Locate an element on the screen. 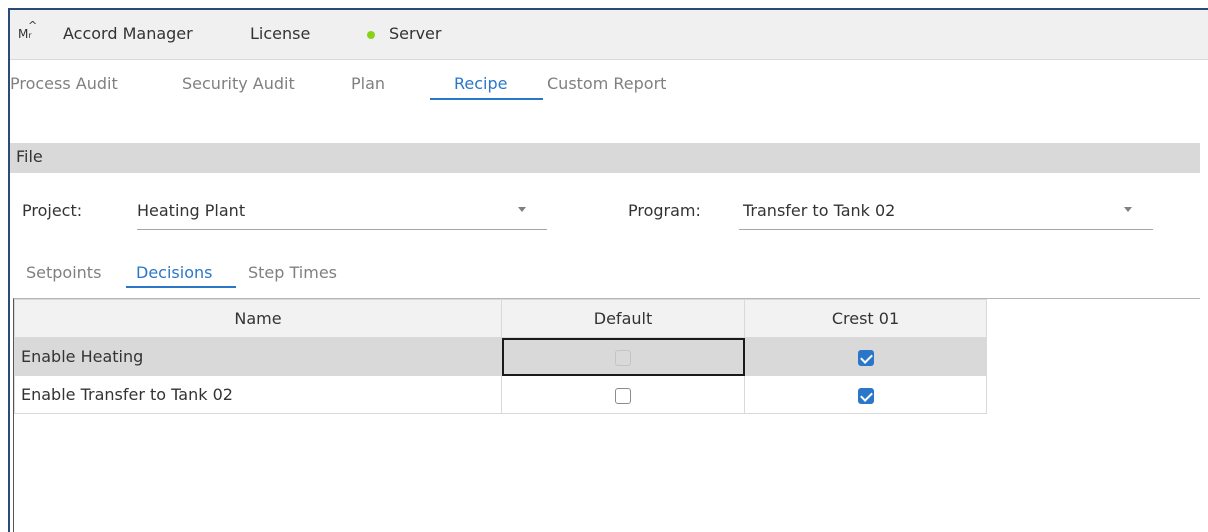 Image resolution: width=1208 pixels, height=532 pixels. server-status-icon is located at coordinates (371, 35).